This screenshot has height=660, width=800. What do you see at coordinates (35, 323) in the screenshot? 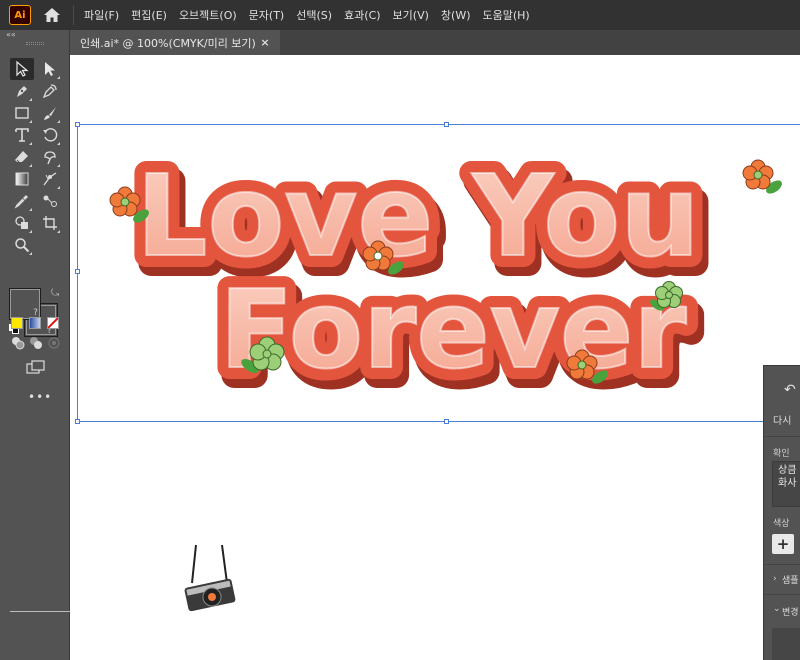
I see `gradient-mode-icon` at bounding box center [35, 323].